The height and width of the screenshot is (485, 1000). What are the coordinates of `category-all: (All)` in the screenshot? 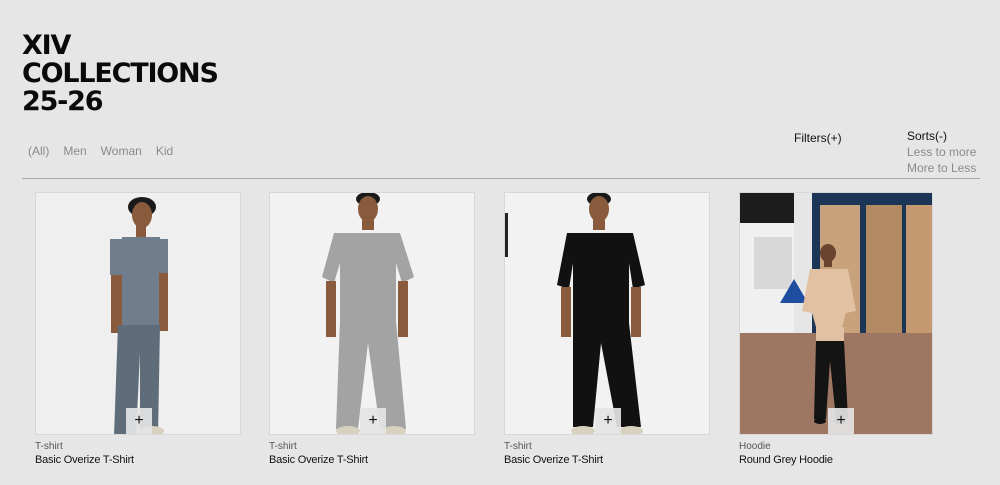 It's located at (38, 151).